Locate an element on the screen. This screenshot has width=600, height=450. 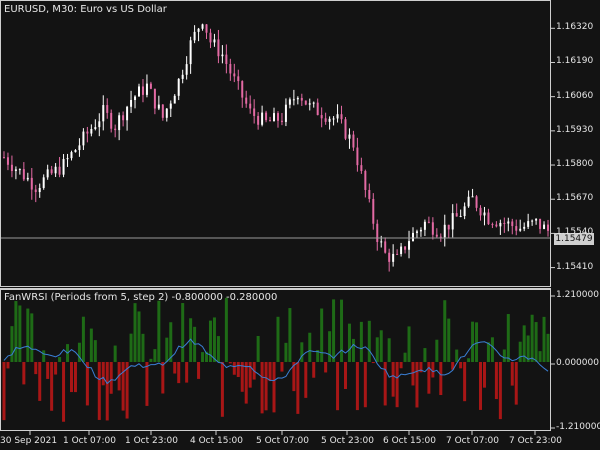
price-tick-label: 1.16320 is located at coordinates (575, 27).